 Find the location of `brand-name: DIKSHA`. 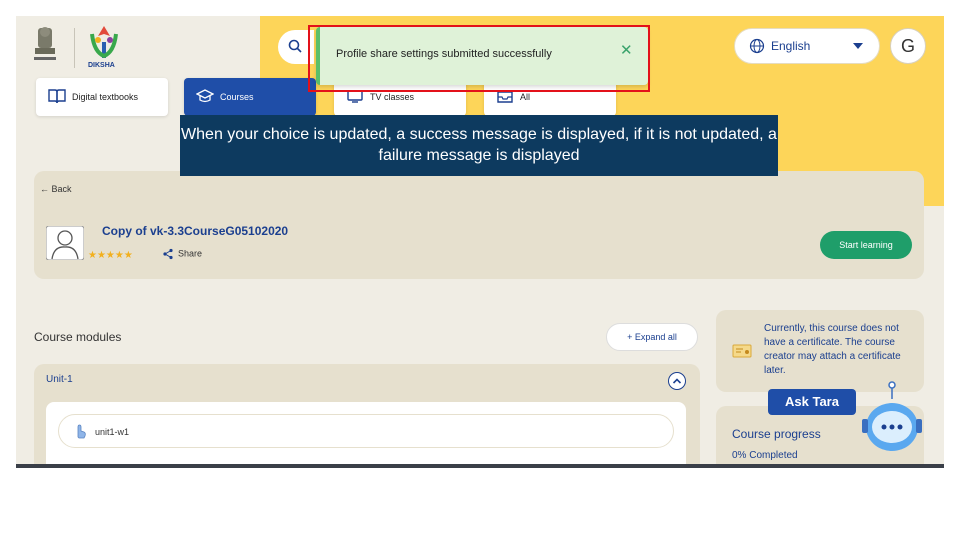

brand-name: DIKSHA is located at coordinates (101, 65).